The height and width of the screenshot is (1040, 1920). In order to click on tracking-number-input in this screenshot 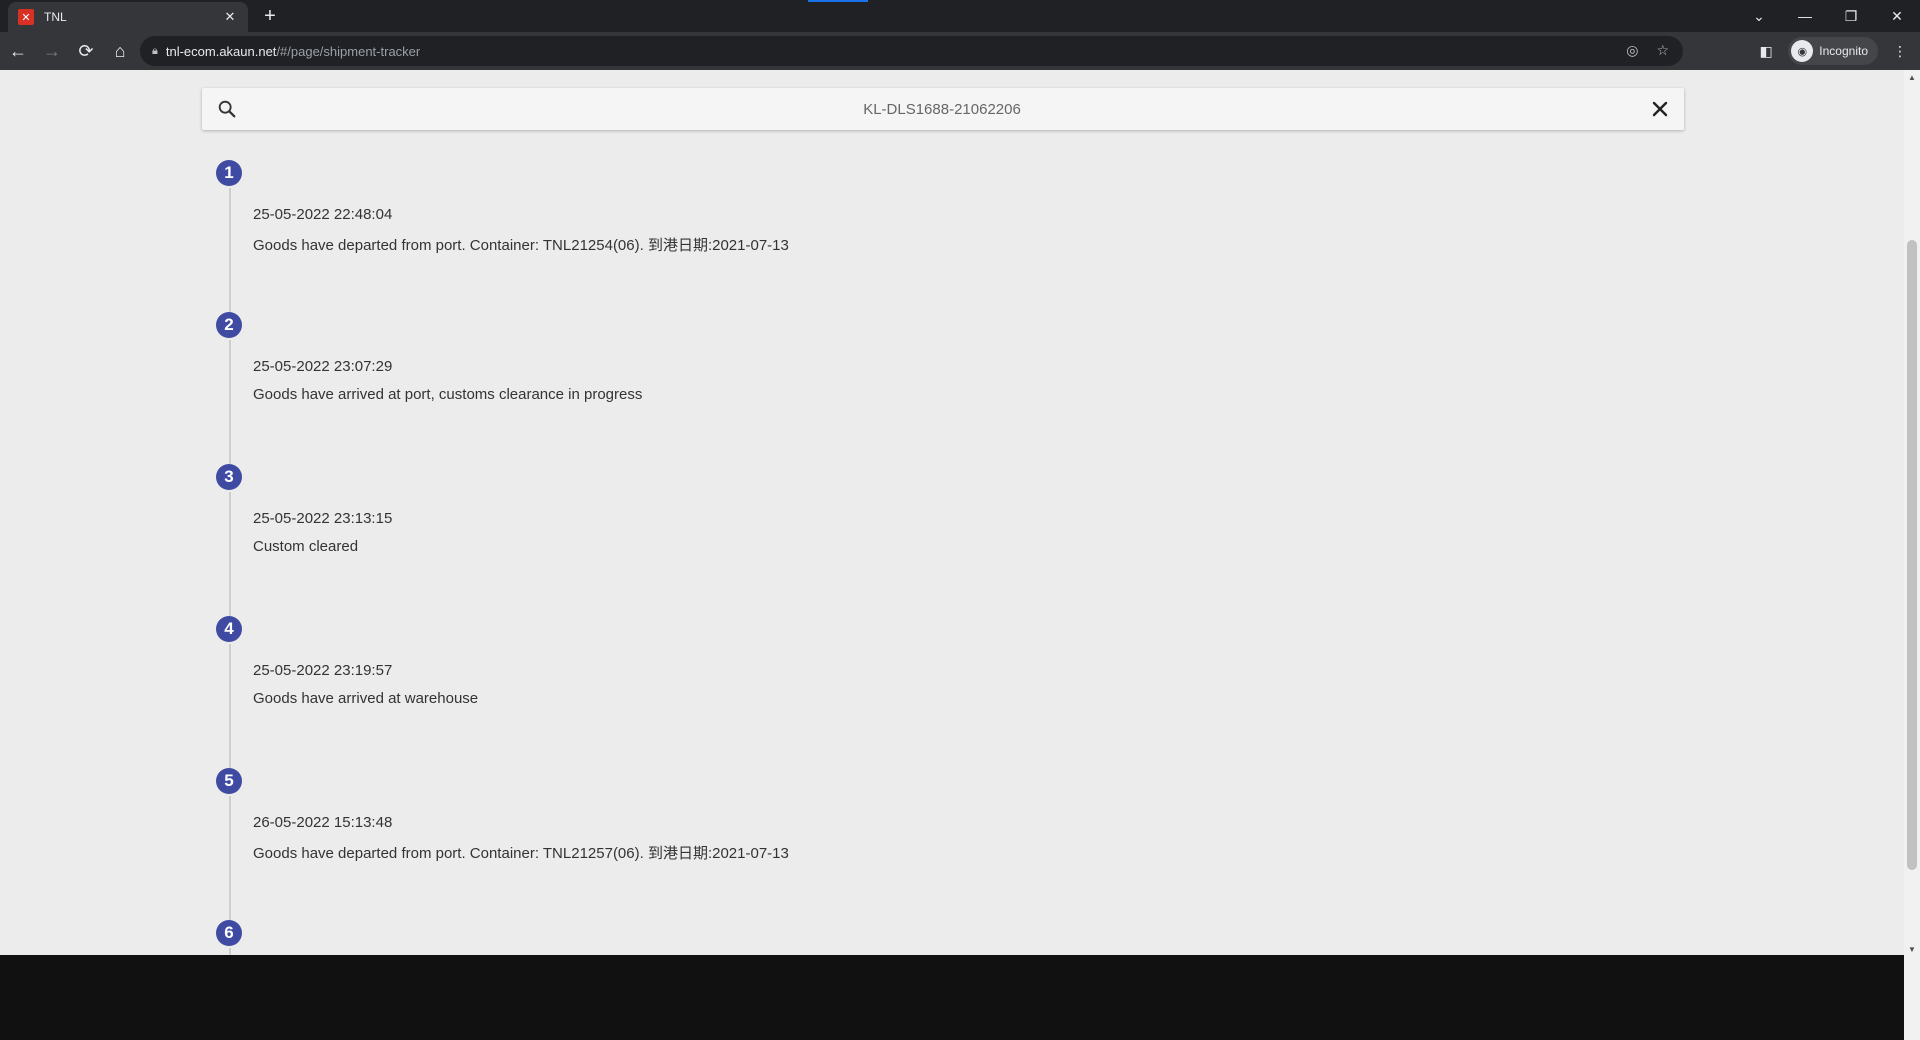, I will do `click(942, 109)`.